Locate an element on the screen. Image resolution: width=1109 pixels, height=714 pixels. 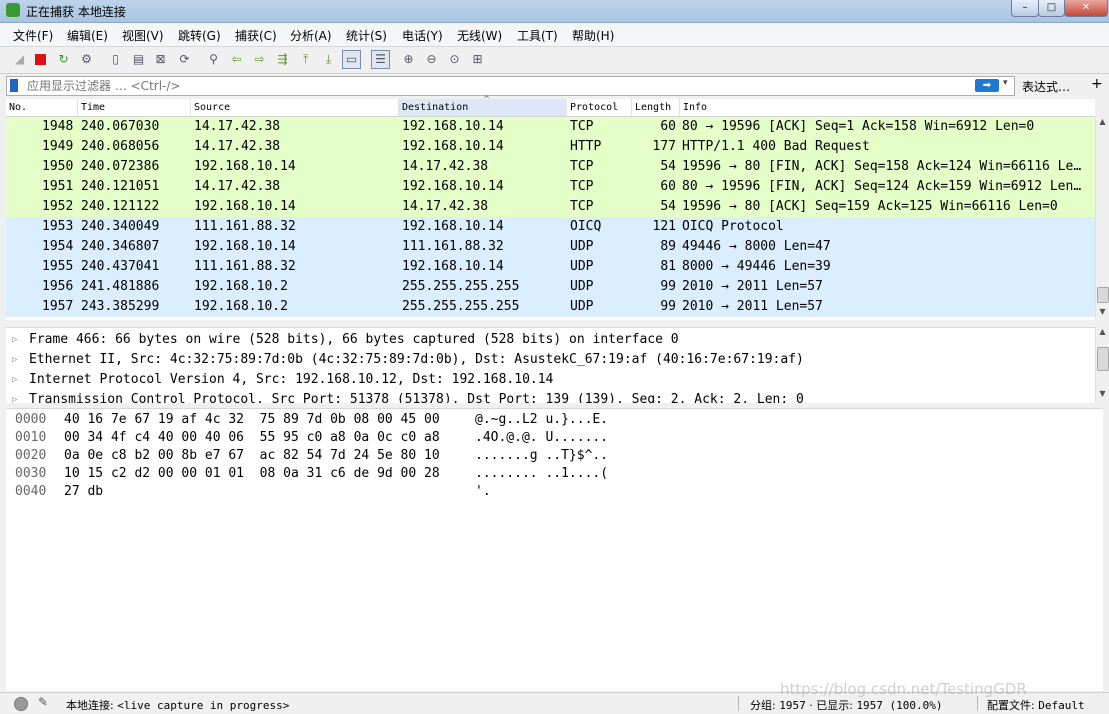
profile-status: 配置文件: Default is located at coordinates (1036, 705).